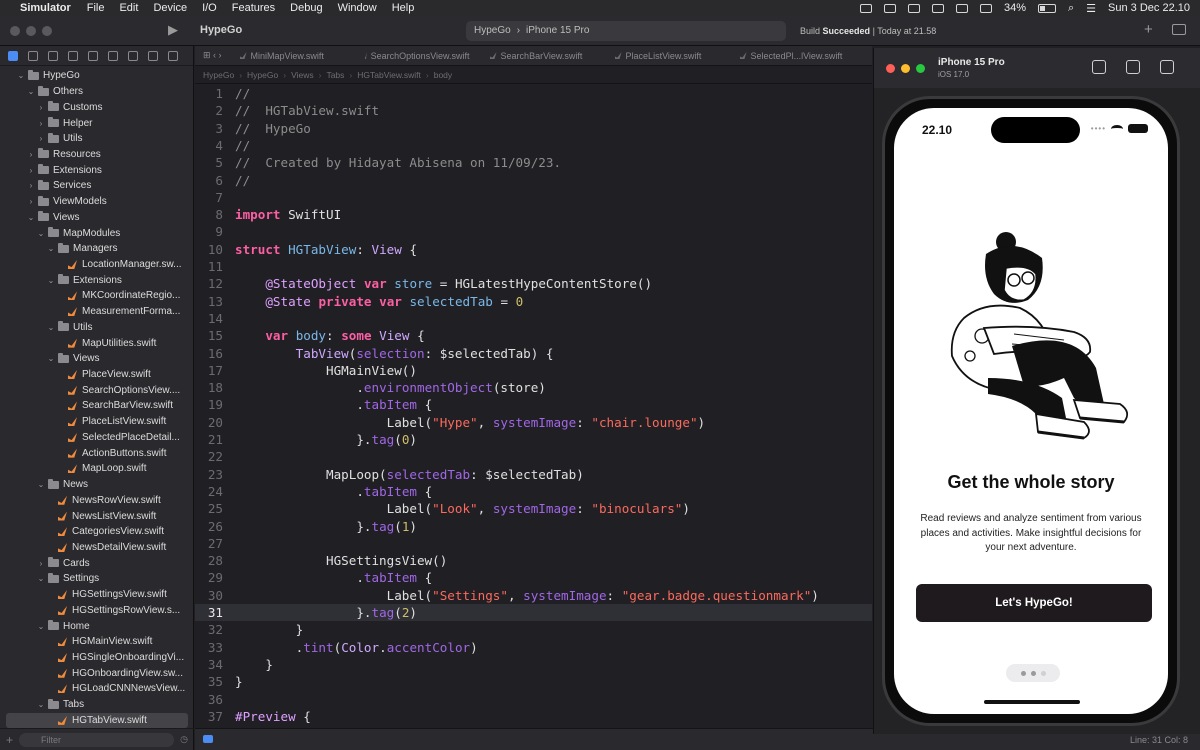 The width and height of the screenshot is (1200, 750). I want to click on editor-tab: SearchOptionsView.swift, so click(417, 56).